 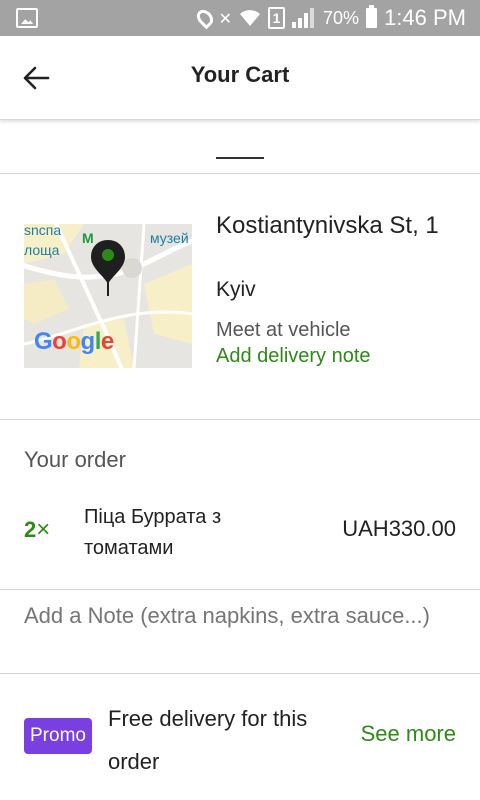 What do you see at coordinates (208, 740) in the screenshot?
I see `promo-text: Free delivery for this order` at bounding box center [208, 740].